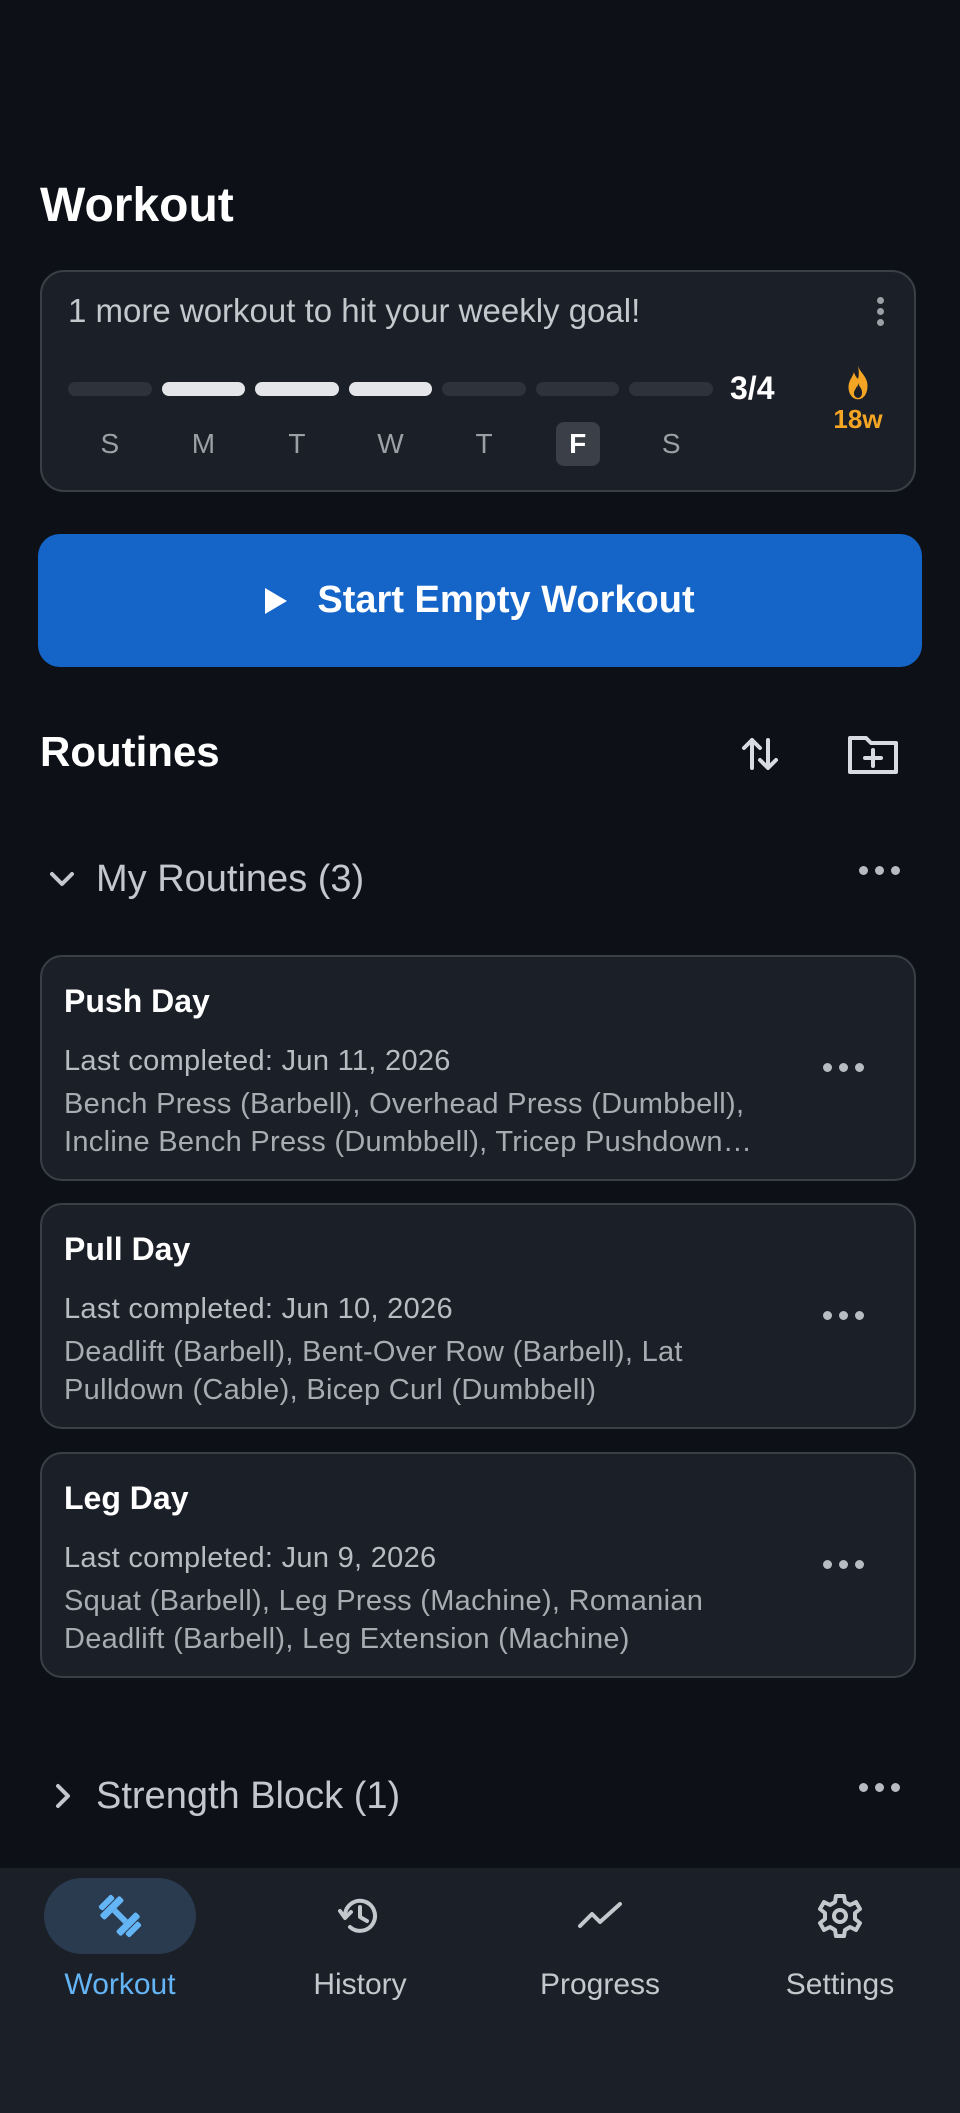 Image resolution: width=960 pixels, height=2113 pixels. Describe the element at coordinates (230, 878) in the screenshot. I see `folder-name: My Routines (3)` at that location.